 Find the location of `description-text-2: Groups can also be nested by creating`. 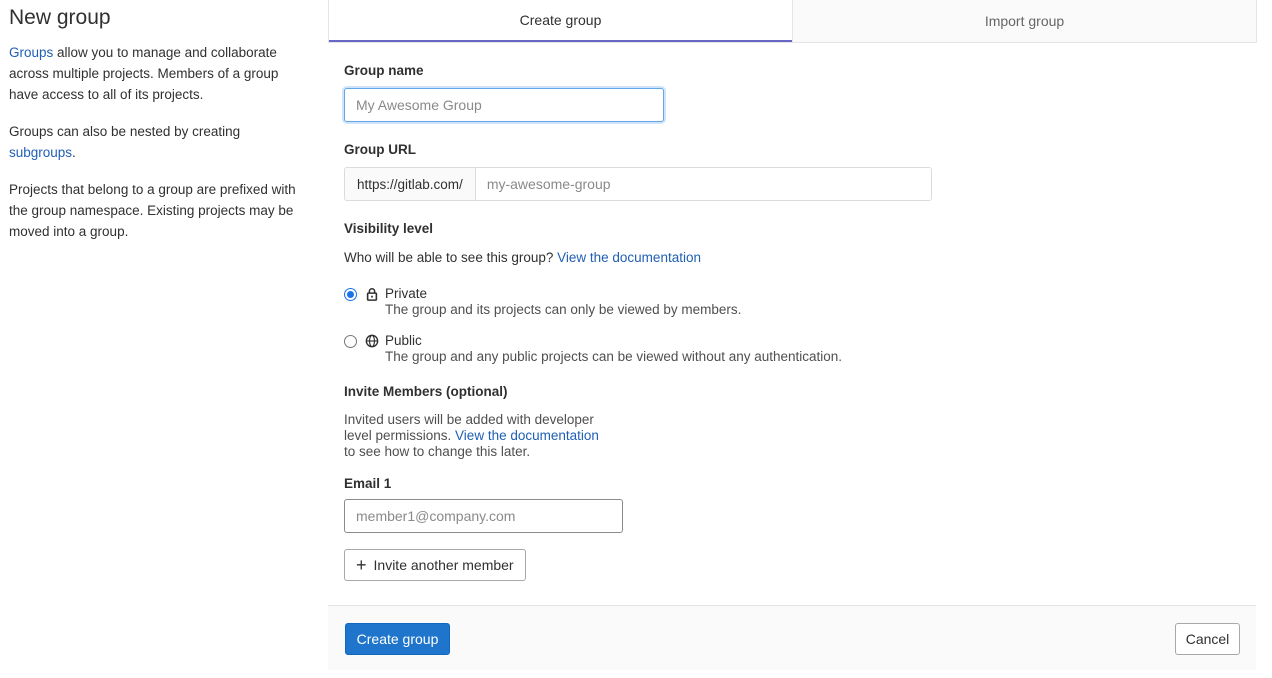

description-text-2: Groups can also be nested by creating is located at coordinates (125, 131).